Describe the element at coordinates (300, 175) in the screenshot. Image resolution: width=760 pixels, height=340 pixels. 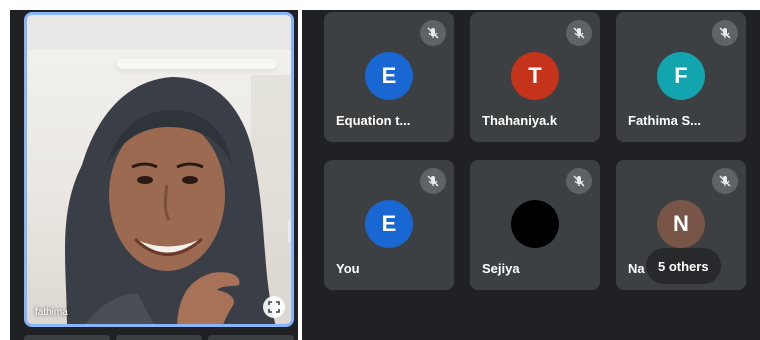
I see `panel-divider` at that location.